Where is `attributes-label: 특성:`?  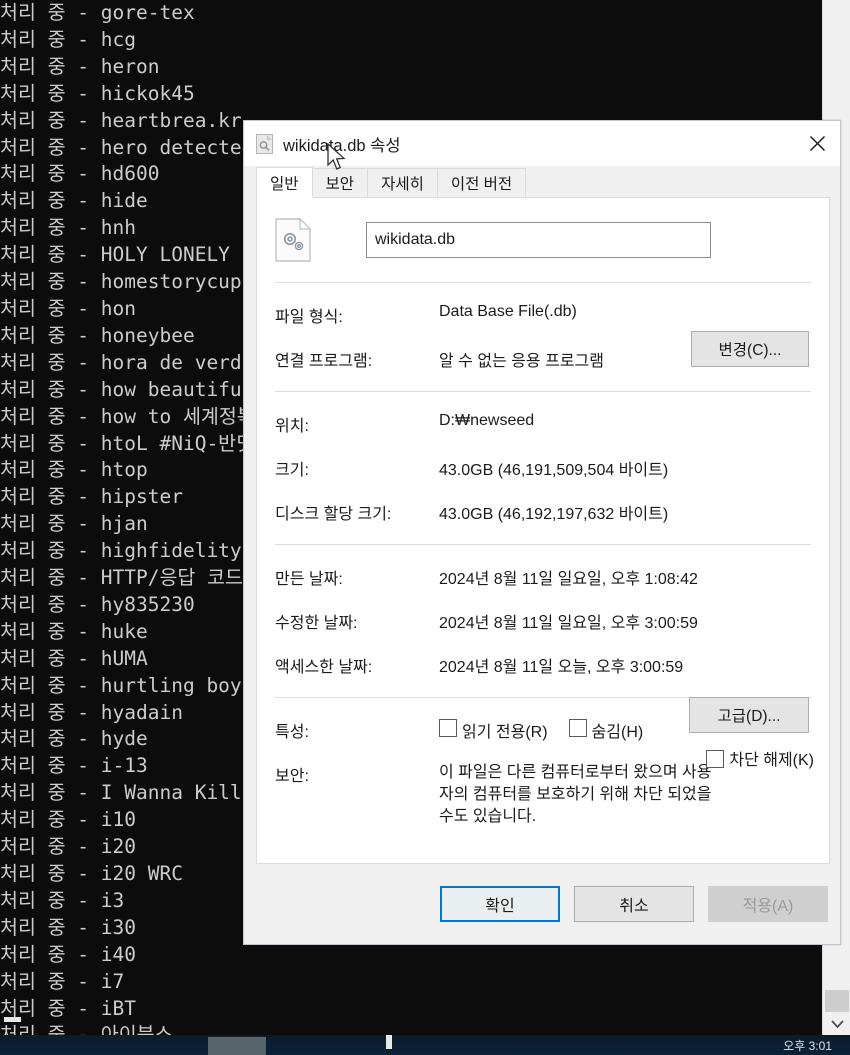 attributes-label: 특성: is located at coordinates (292, 732).